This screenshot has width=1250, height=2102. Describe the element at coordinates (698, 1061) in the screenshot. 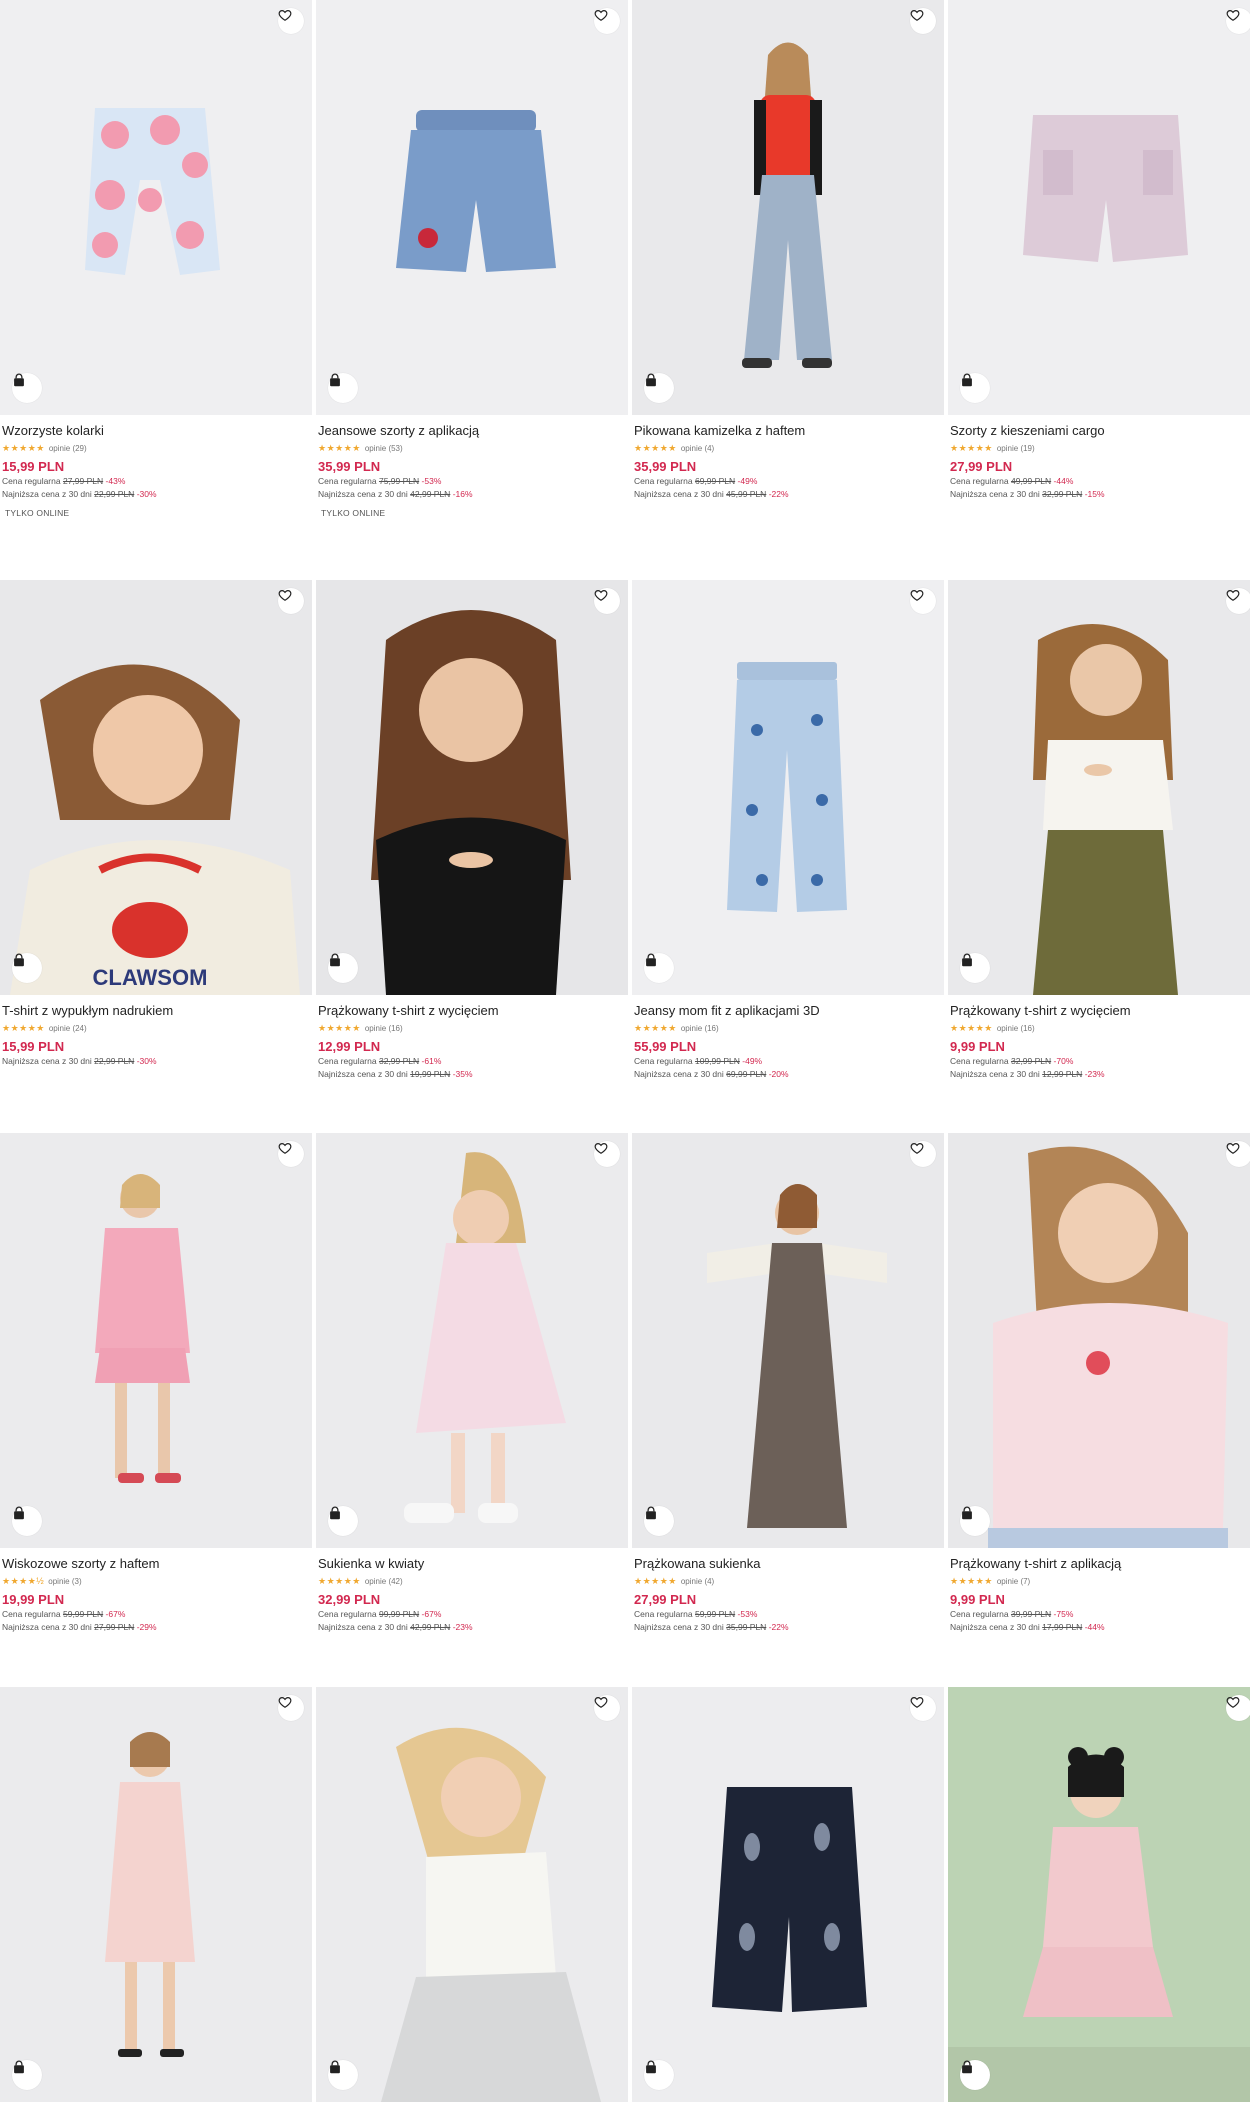

I see `regular-price-line: Cena regularna 109,99 PLN -49%` at that location.